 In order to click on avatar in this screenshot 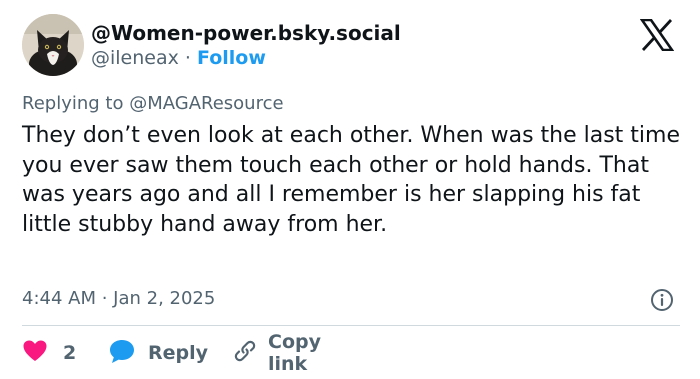, I will do `click(53, 45)`.